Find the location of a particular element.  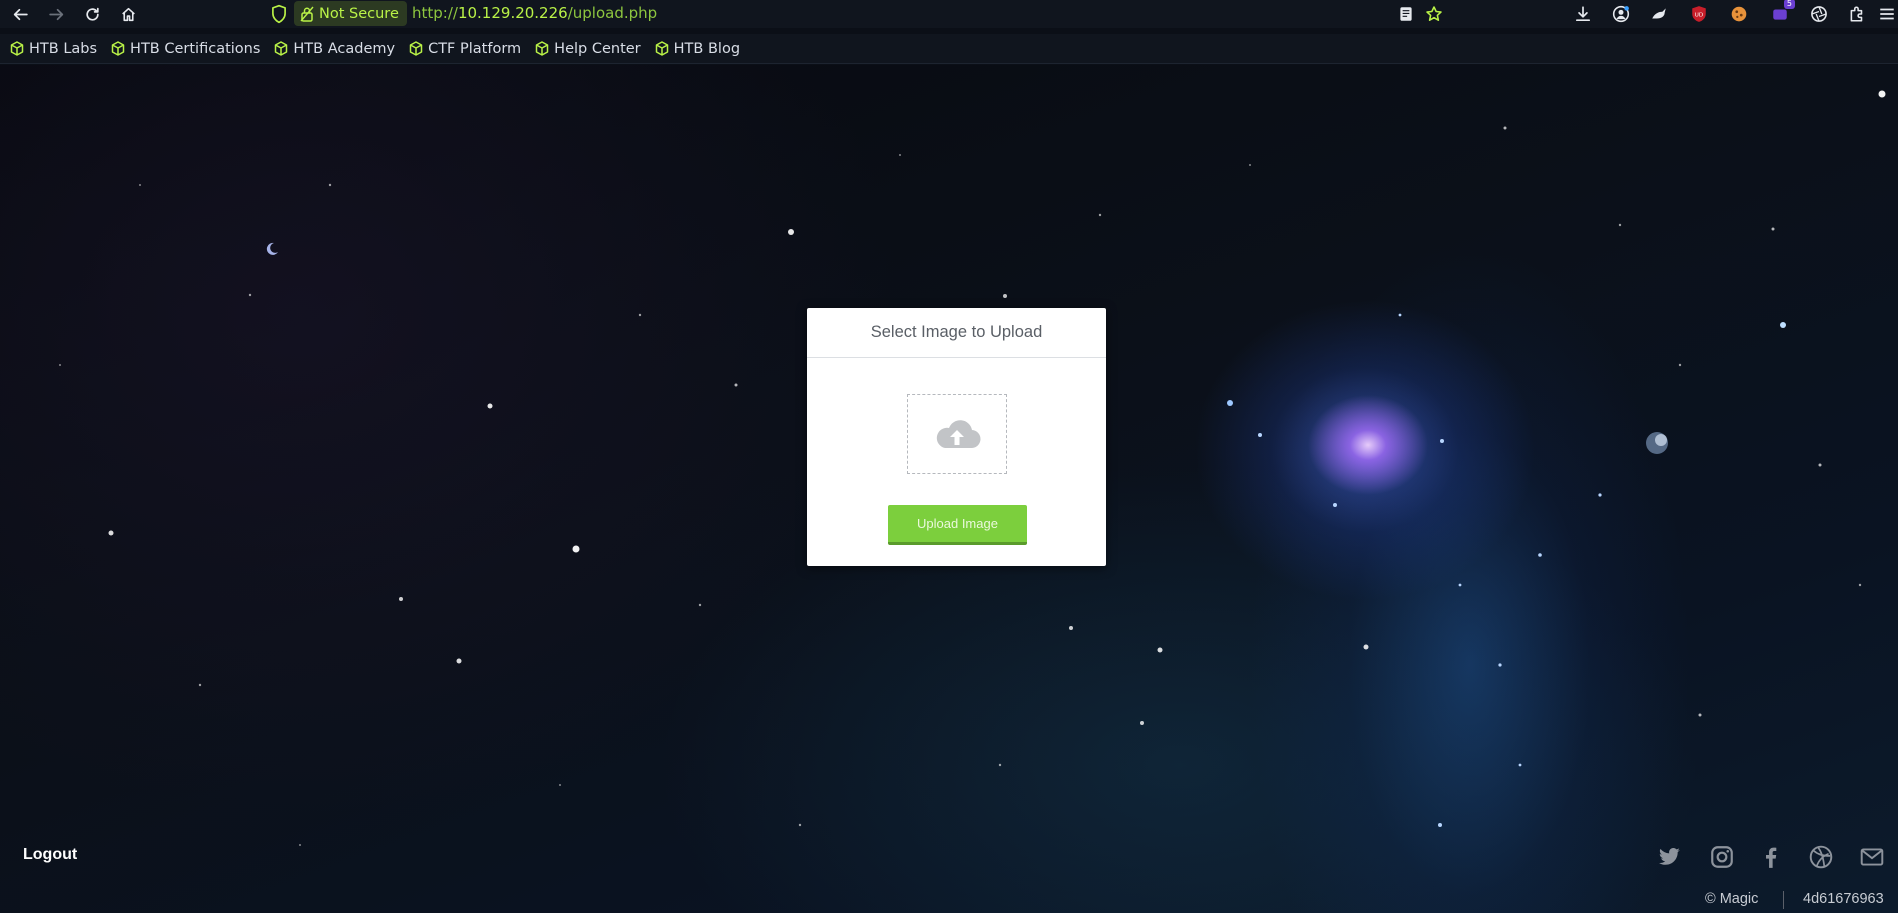

downloads-button is located at coordinates (1583, 14).